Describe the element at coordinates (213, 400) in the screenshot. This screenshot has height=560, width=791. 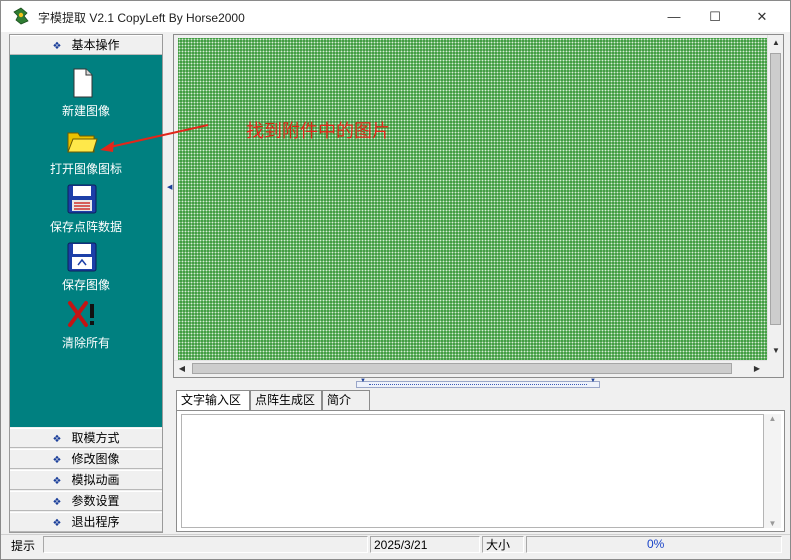
I see `tab-text-input: 文字输入区` at that location.